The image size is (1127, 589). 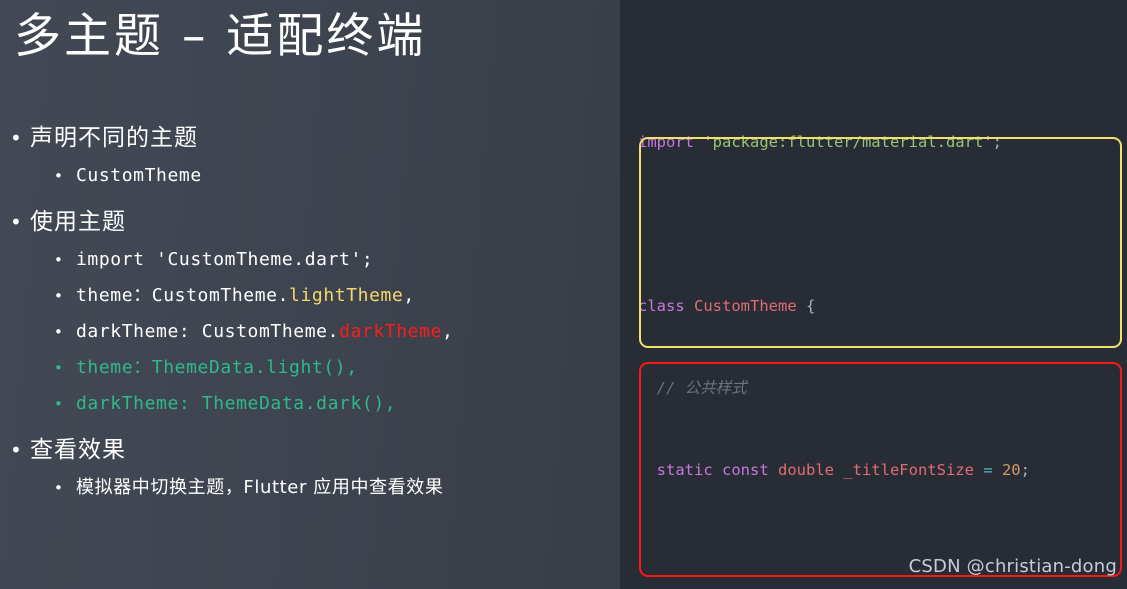 What do you see at coordinates (310, 222) in the screenshot?
I see `outline-item-use-theme: • 使用主题` at bounding box center [310, 222].